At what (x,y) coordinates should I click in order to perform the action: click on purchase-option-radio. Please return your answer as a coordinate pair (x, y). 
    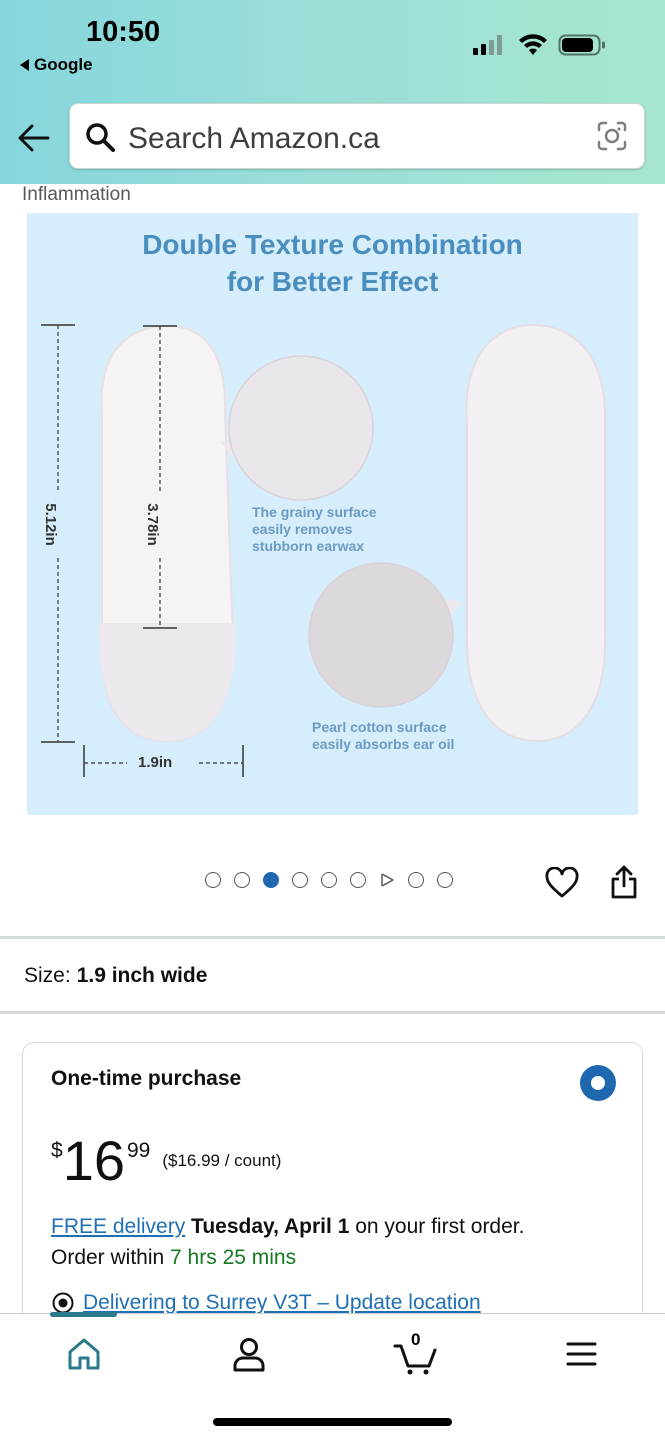
    Looking at the image, I should click on (598, 1083).